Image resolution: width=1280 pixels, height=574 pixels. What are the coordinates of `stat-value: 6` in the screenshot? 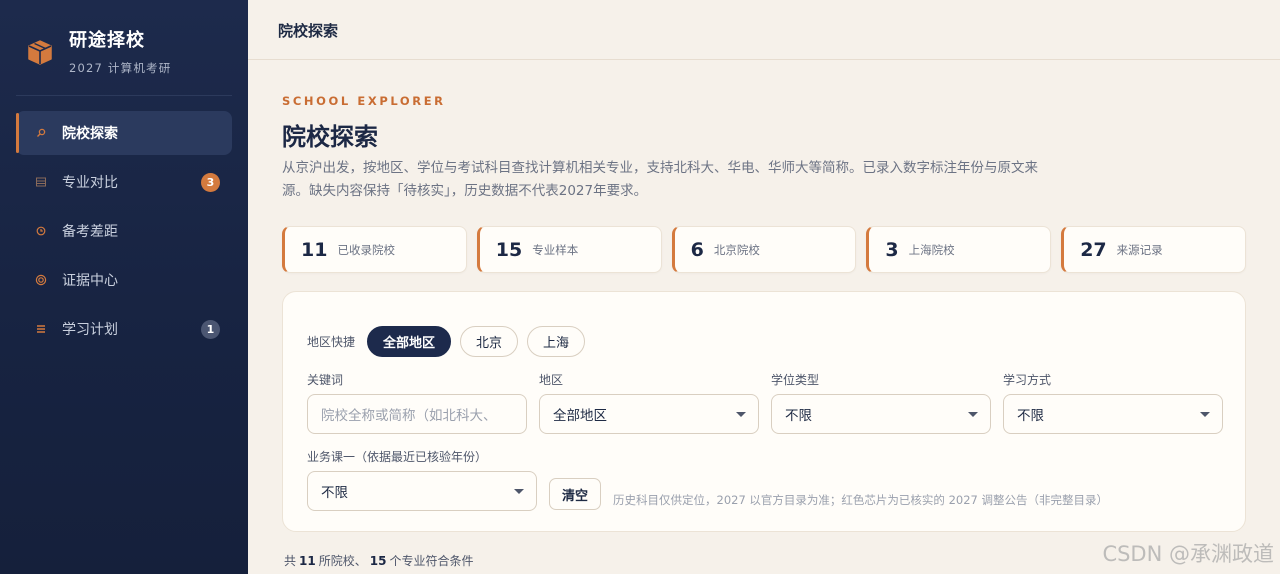 It's located at (697, 249).